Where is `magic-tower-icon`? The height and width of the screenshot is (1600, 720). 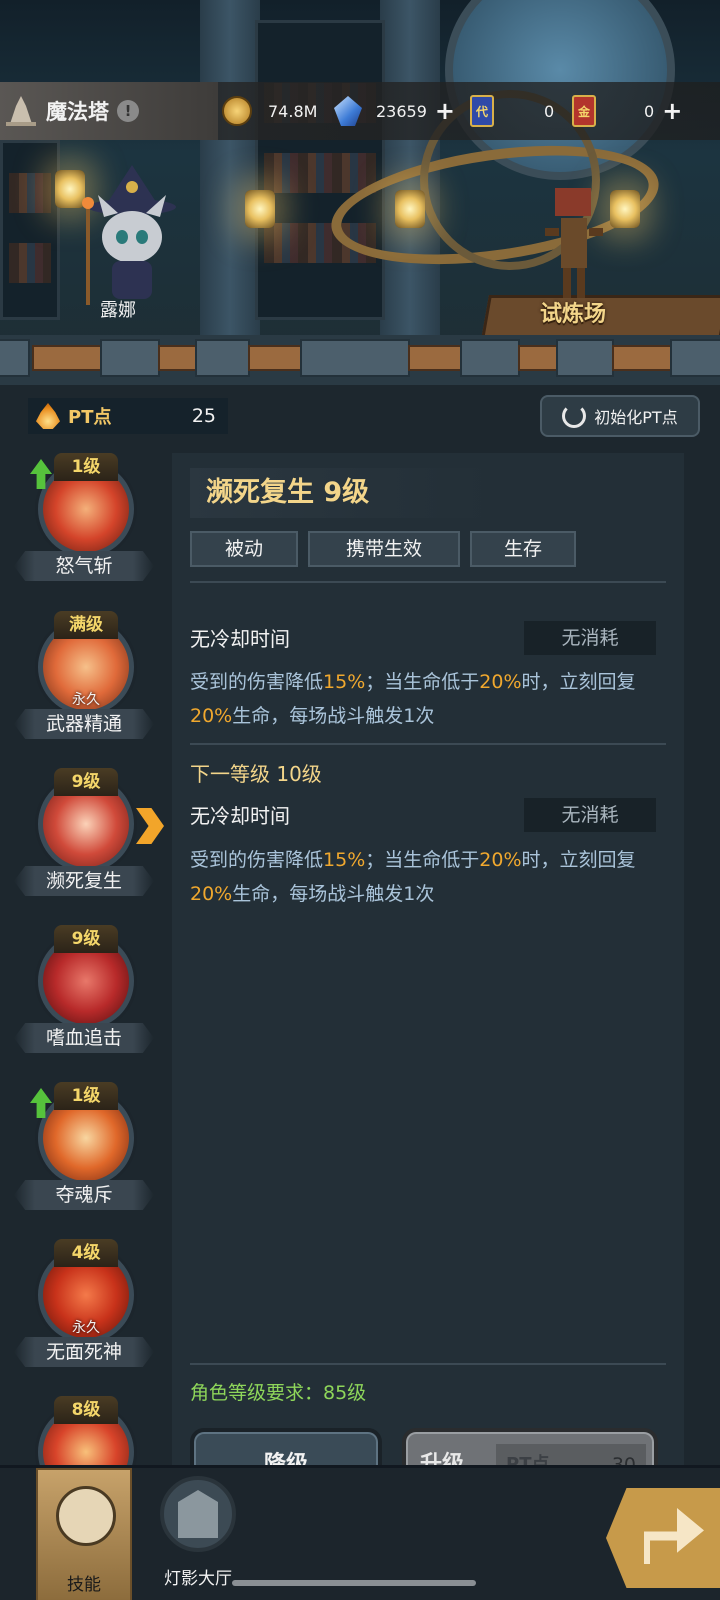
magic-tower-icon is located at coordinates (21, 111).